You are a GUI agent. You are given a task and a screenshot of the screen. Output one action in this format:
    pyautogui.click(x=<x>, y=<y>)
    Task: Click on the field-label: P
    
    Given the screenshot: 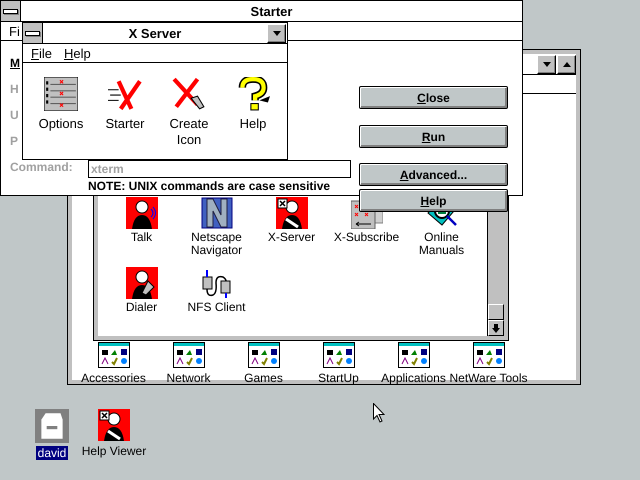 What is the action you would take?
    pyautogui.click(x=14, y=141)
    